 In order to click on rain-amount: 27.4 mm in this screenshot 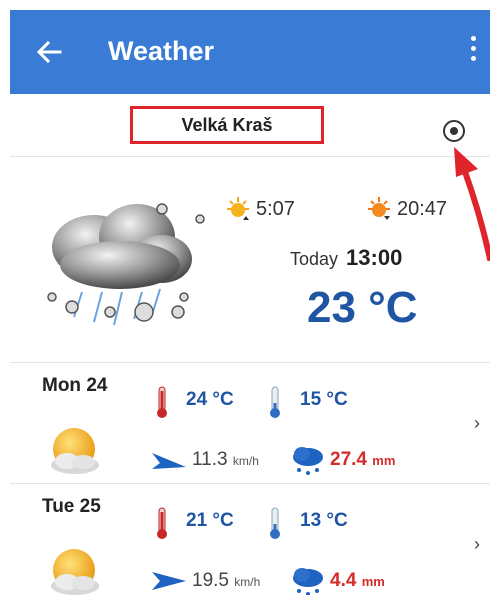, I will do `click(362, 460)`.